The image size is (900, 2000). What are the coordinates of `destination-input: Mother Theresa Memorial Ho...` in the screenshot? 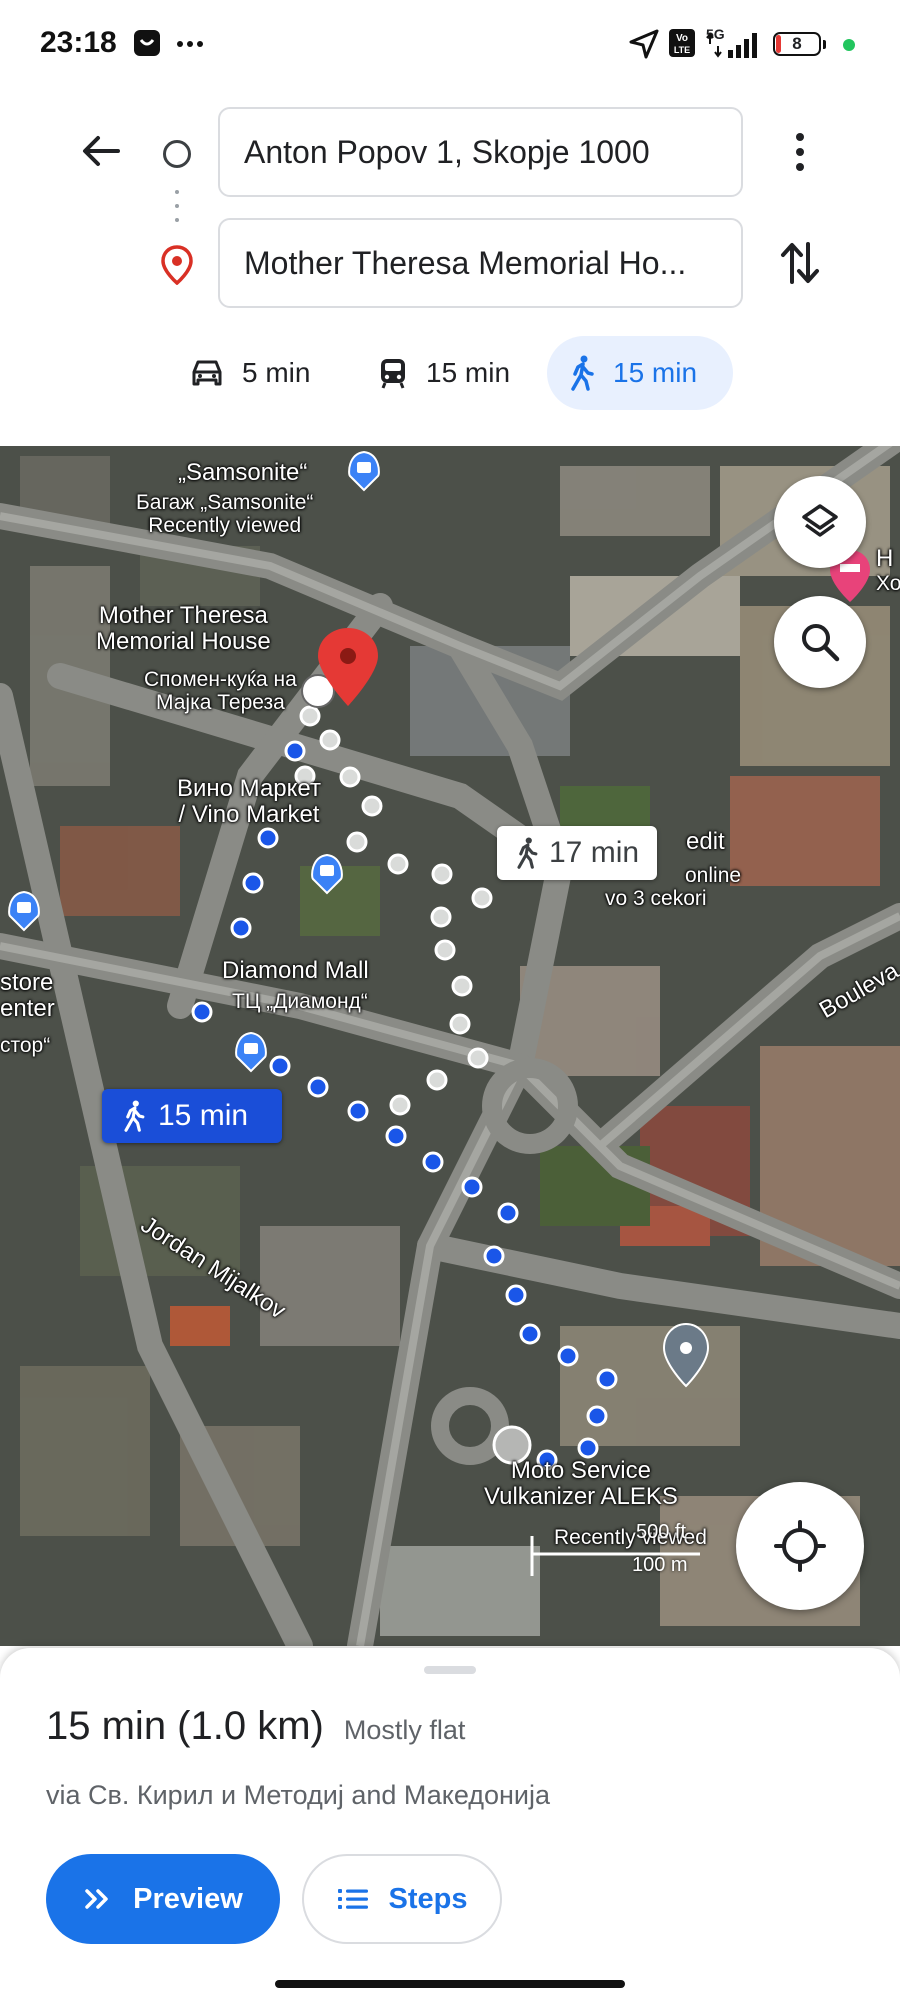 It's located at (480, 263).